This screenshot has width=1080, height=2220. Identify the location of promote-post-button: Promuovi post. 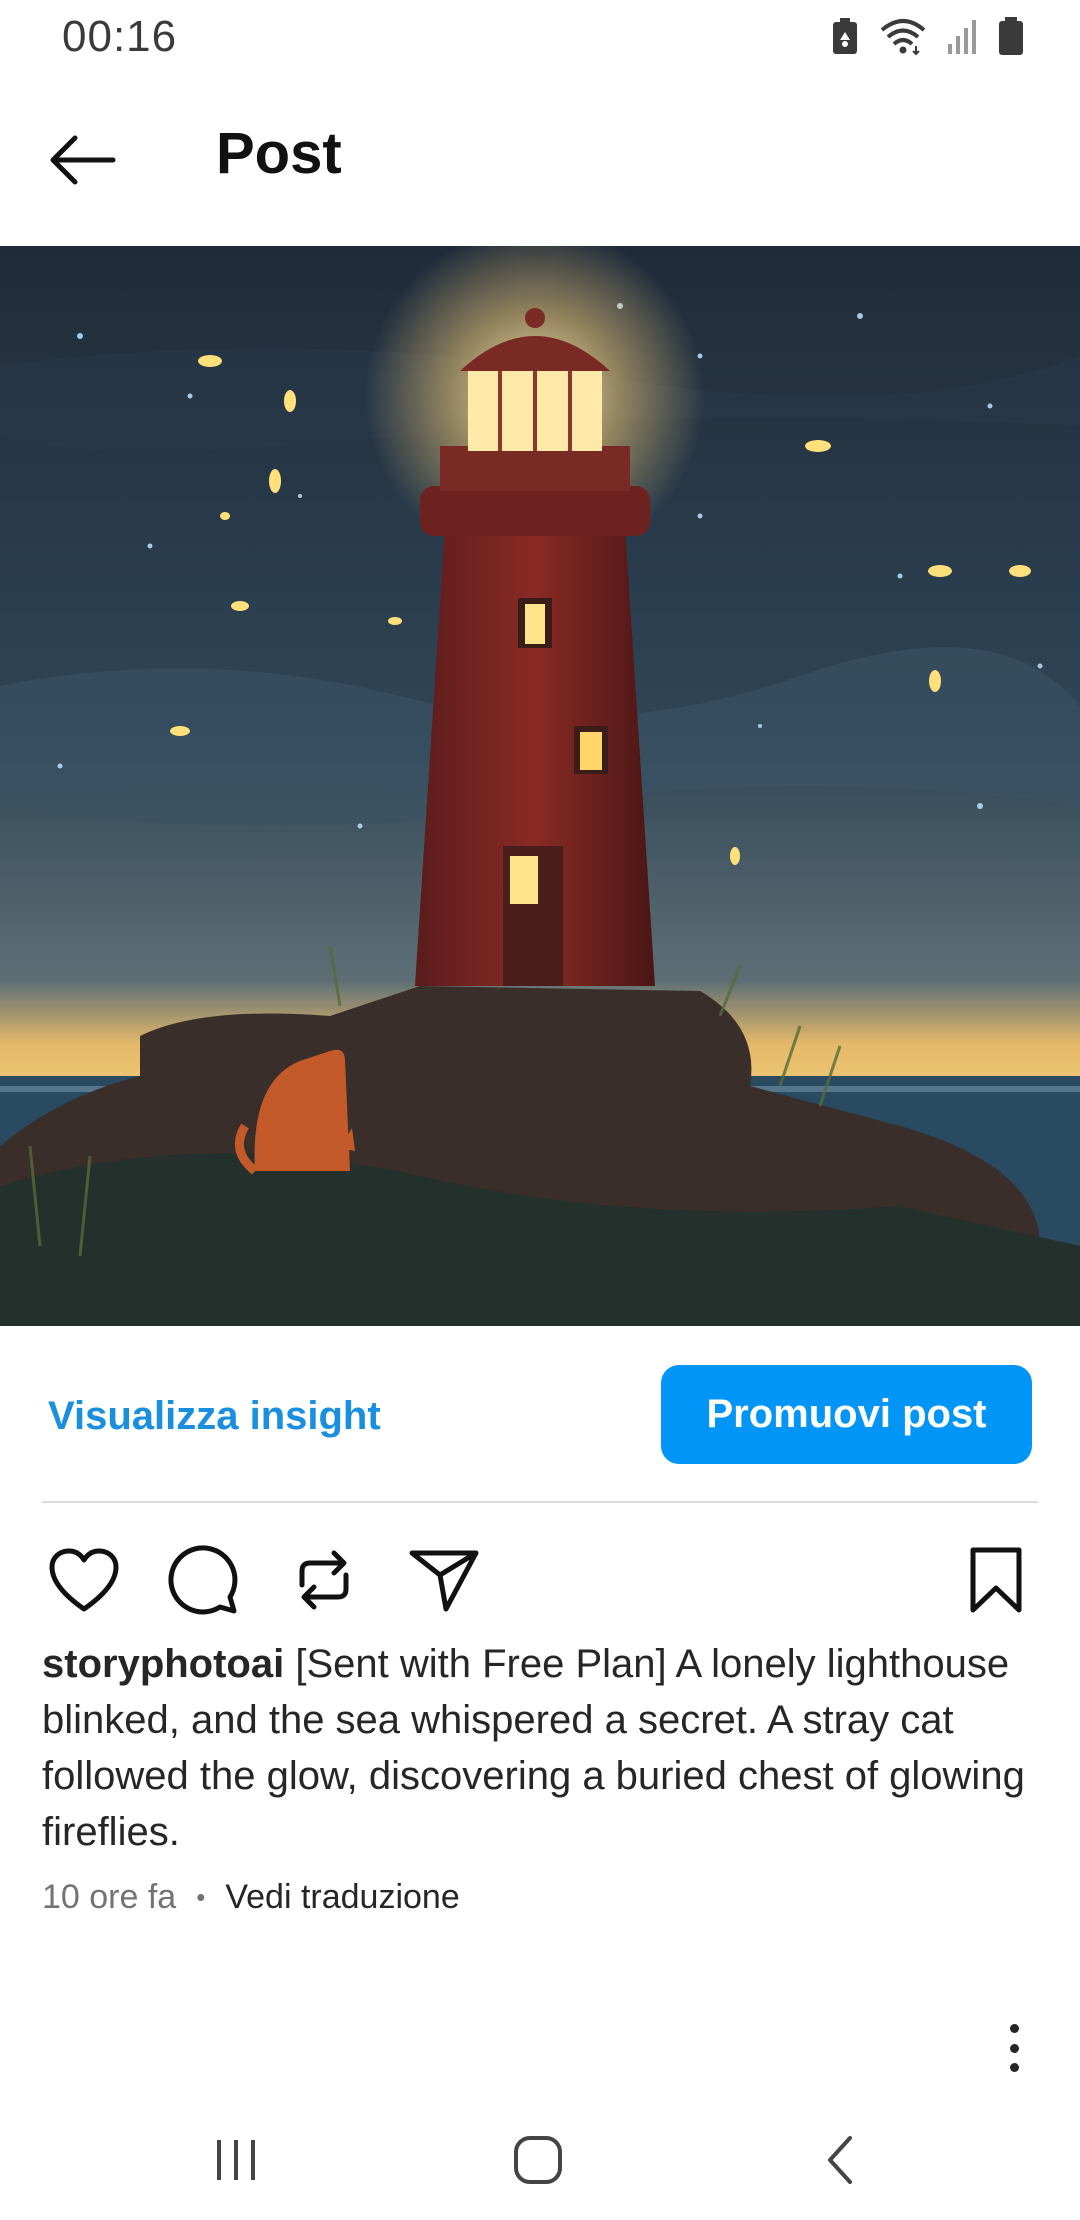
(846, 1414).